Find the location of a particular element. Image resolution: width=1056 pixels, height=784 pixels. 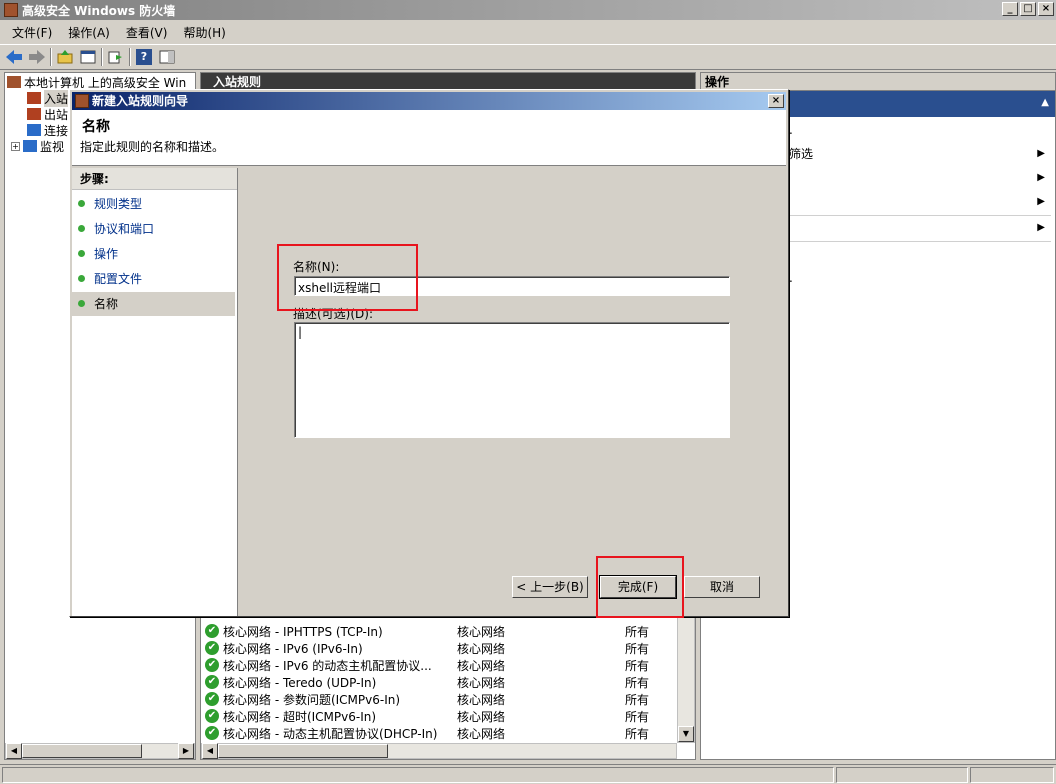

menu-help: 帮助(H) is located at coordinates (204, 32).